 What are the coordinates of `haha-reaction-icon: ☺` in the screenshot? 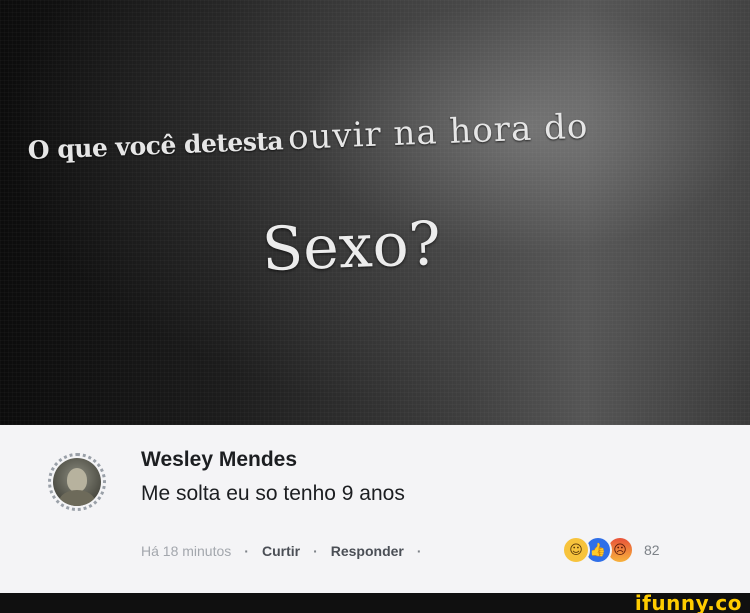 It's located at (576, 550).